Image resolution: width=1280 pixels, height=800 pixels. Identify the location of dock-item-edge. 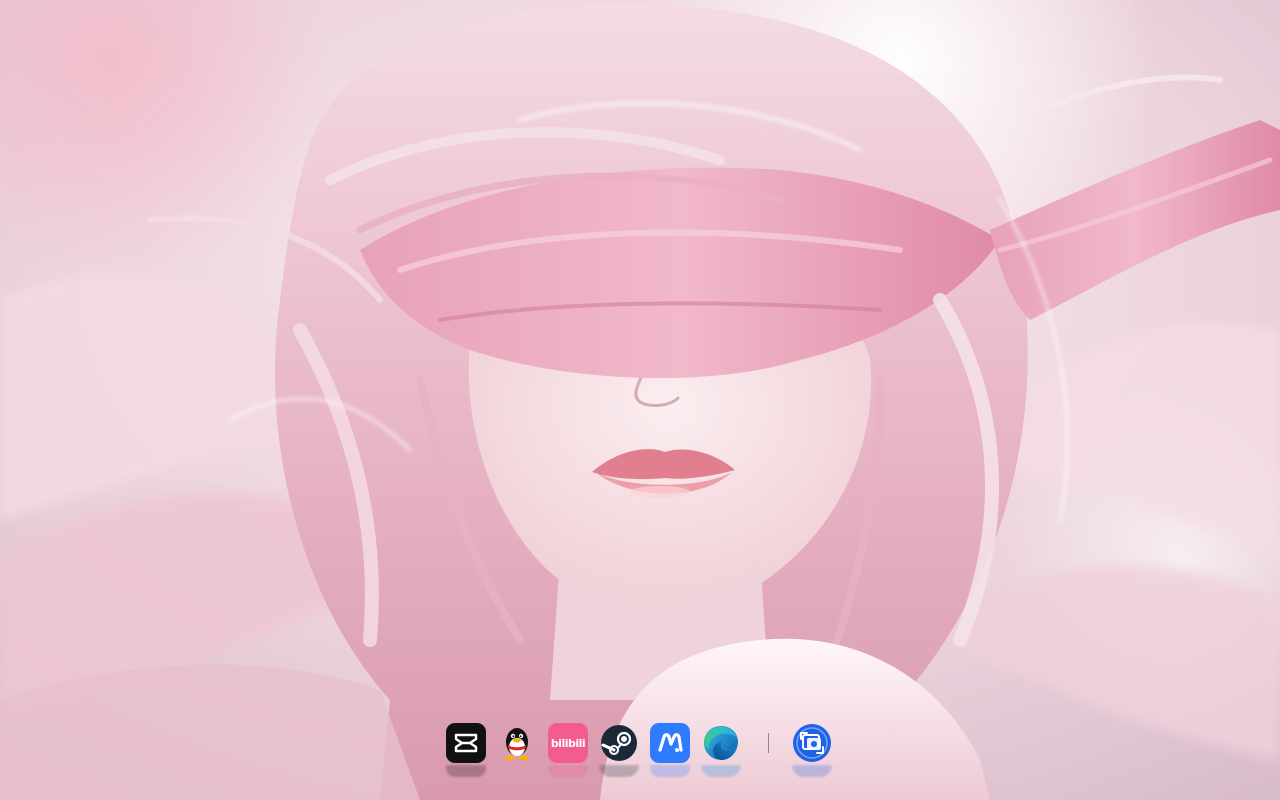
(721, 750).